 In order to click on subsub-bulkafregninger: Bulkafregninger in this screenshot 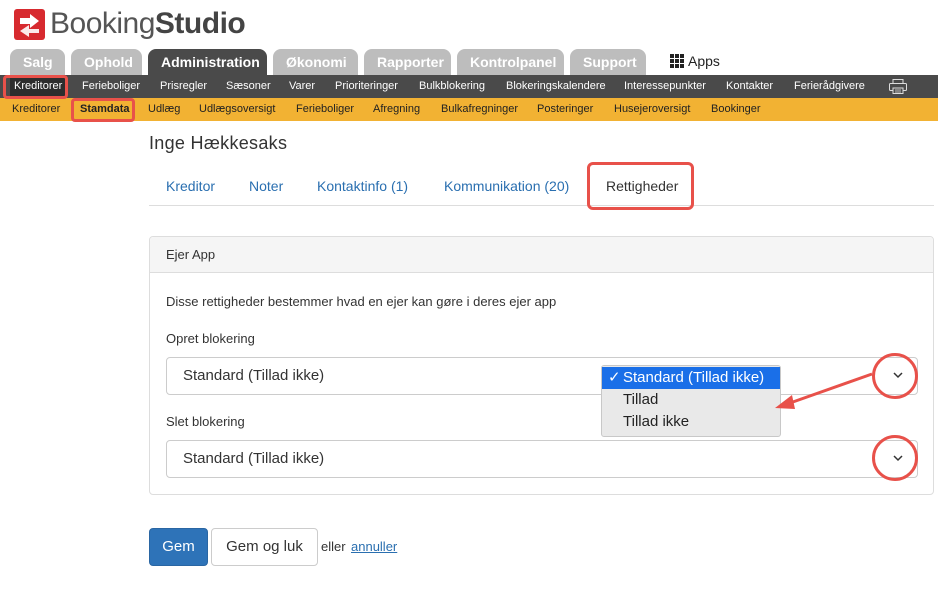, I will do `click(479, 109)`.